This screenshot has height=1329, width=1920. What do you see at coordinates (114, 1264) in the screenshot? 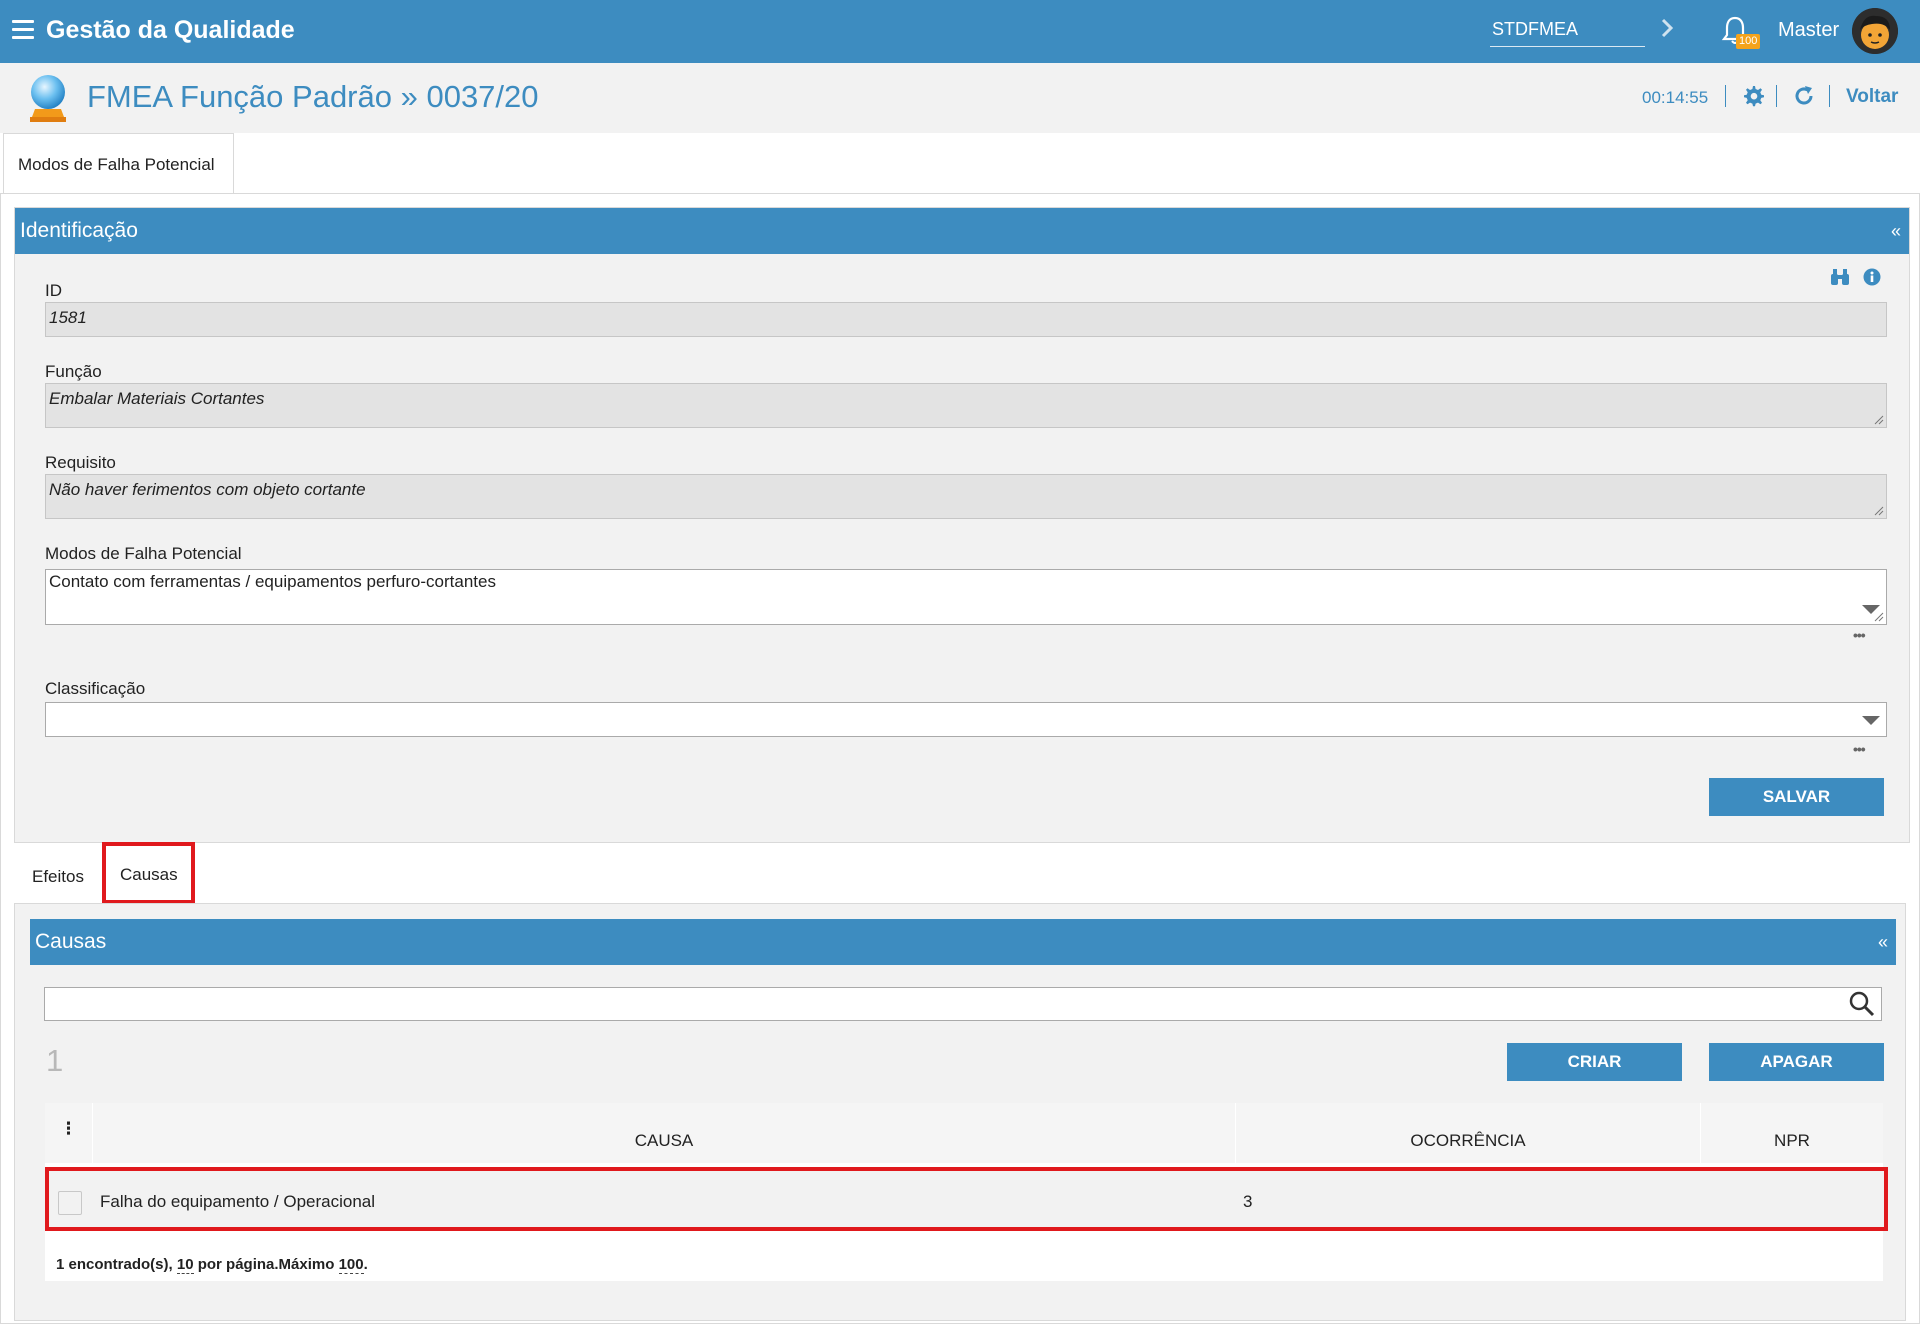
I see `found-count: 1 encontrado(s),` at bounding box center [114, 1264].